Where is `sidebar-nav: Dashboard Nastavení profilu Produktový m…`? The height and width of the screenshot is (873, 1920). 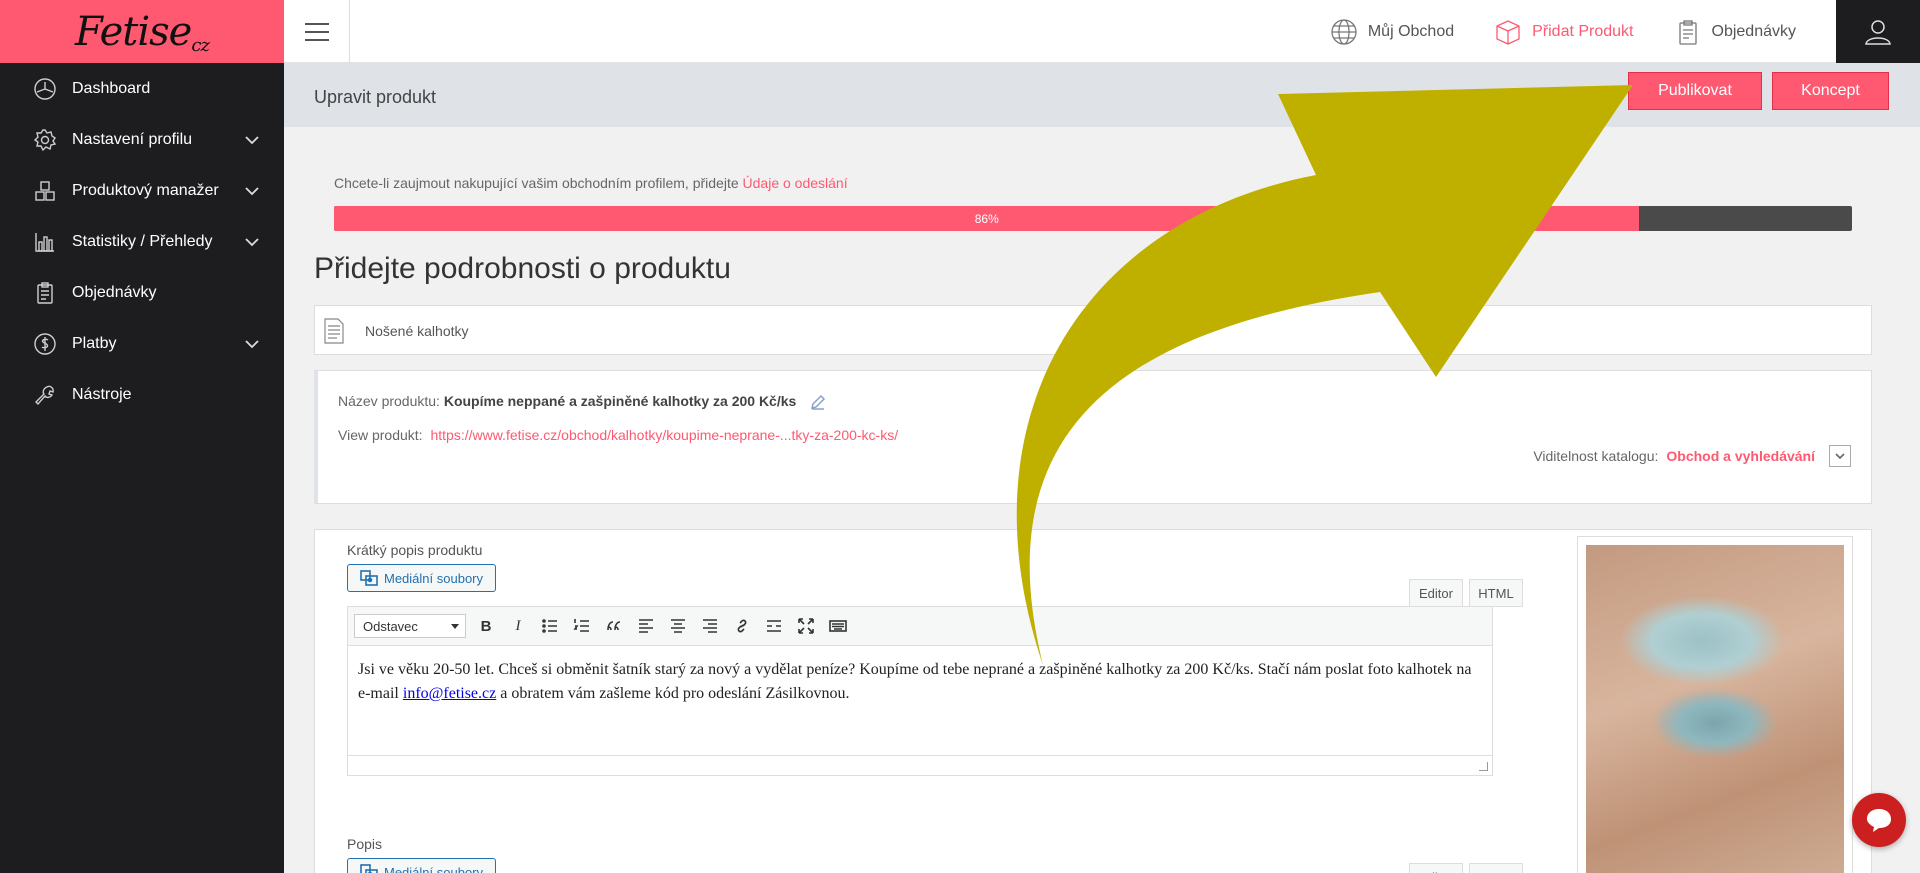 sidebar-nav: Dashboard Nastavení profilu Produktový m… is located at coordinates (142, 241).